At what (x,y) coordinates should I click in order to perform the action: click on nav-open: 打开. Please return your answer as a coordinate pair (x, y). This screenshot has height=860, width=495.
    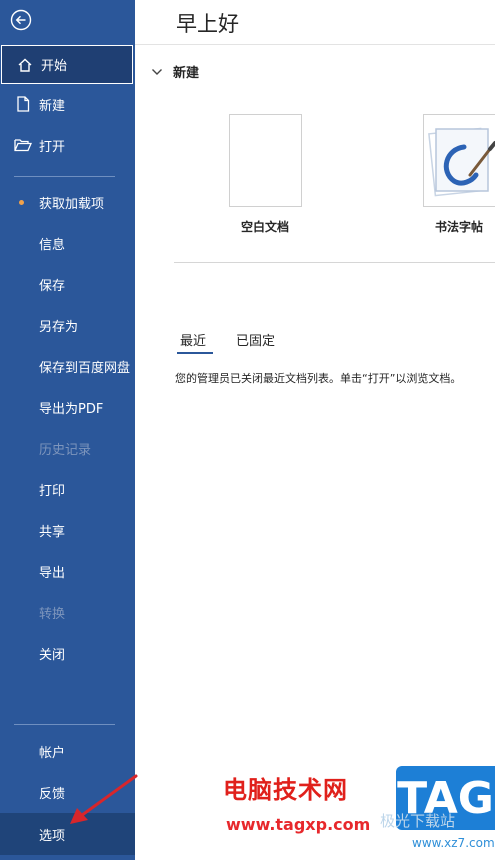
    Looking at the image, I should click on (67, 145).